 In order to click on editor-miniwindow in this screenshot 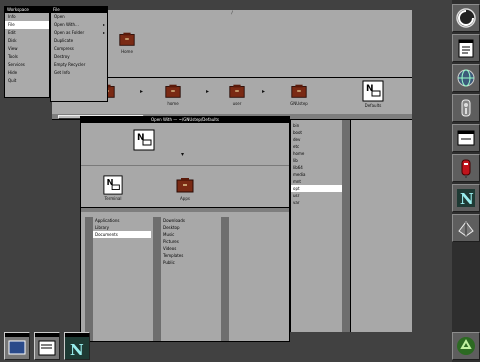, I will do `click(47, 346)`.